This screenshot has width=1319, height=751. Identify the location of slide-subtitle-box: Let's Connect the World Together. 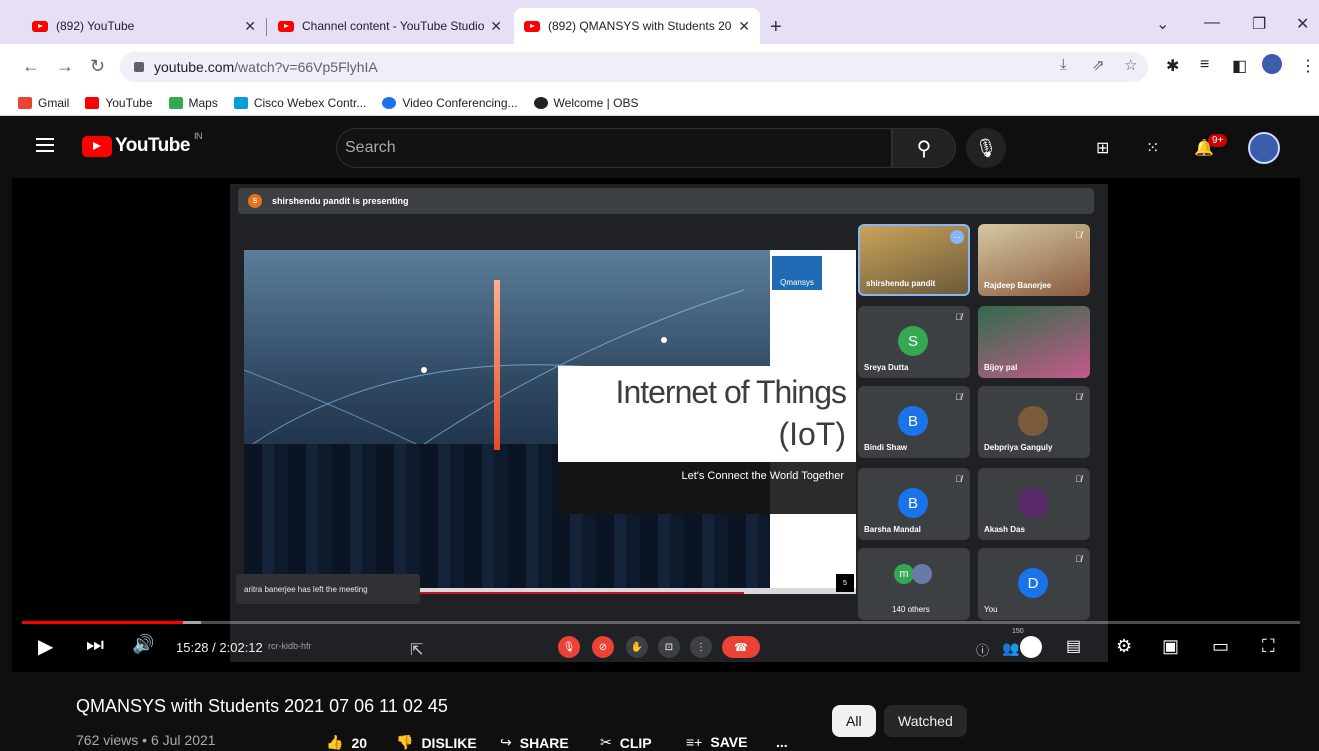
(707, 488).